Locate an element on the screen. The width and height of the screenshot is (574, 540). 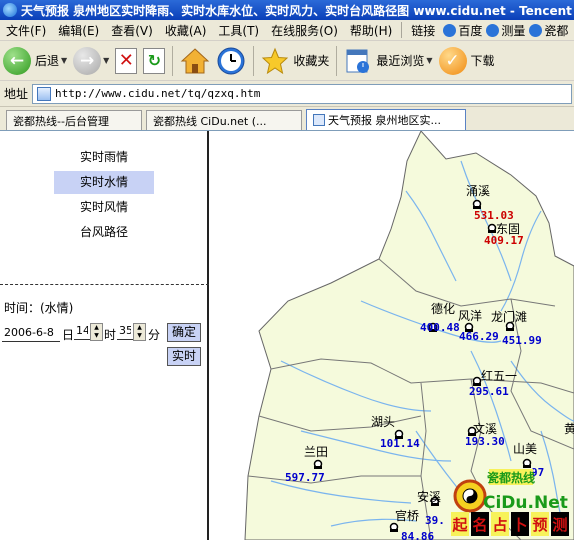
recent-label: 最近浏览 is located at coordinates (400, 61).